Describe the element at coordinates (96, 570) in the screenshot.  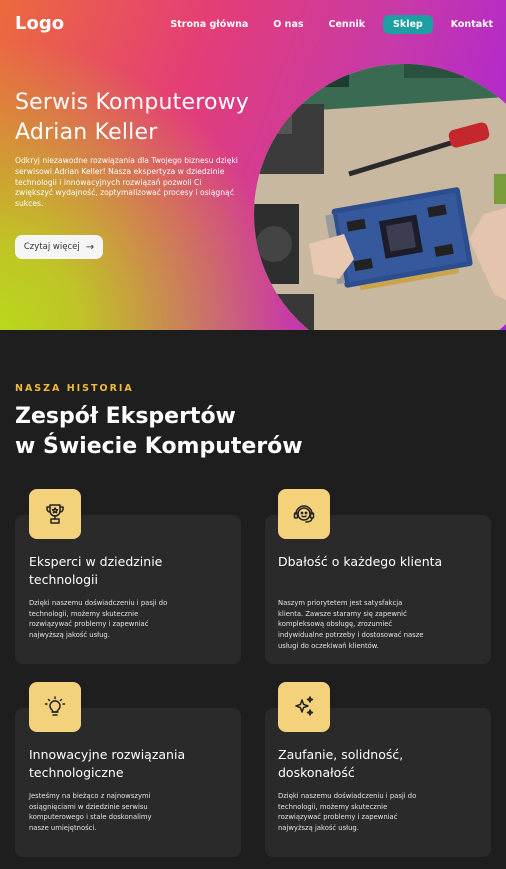
I see `card-title: Eksperci w dziedzinie technologii` at that location.